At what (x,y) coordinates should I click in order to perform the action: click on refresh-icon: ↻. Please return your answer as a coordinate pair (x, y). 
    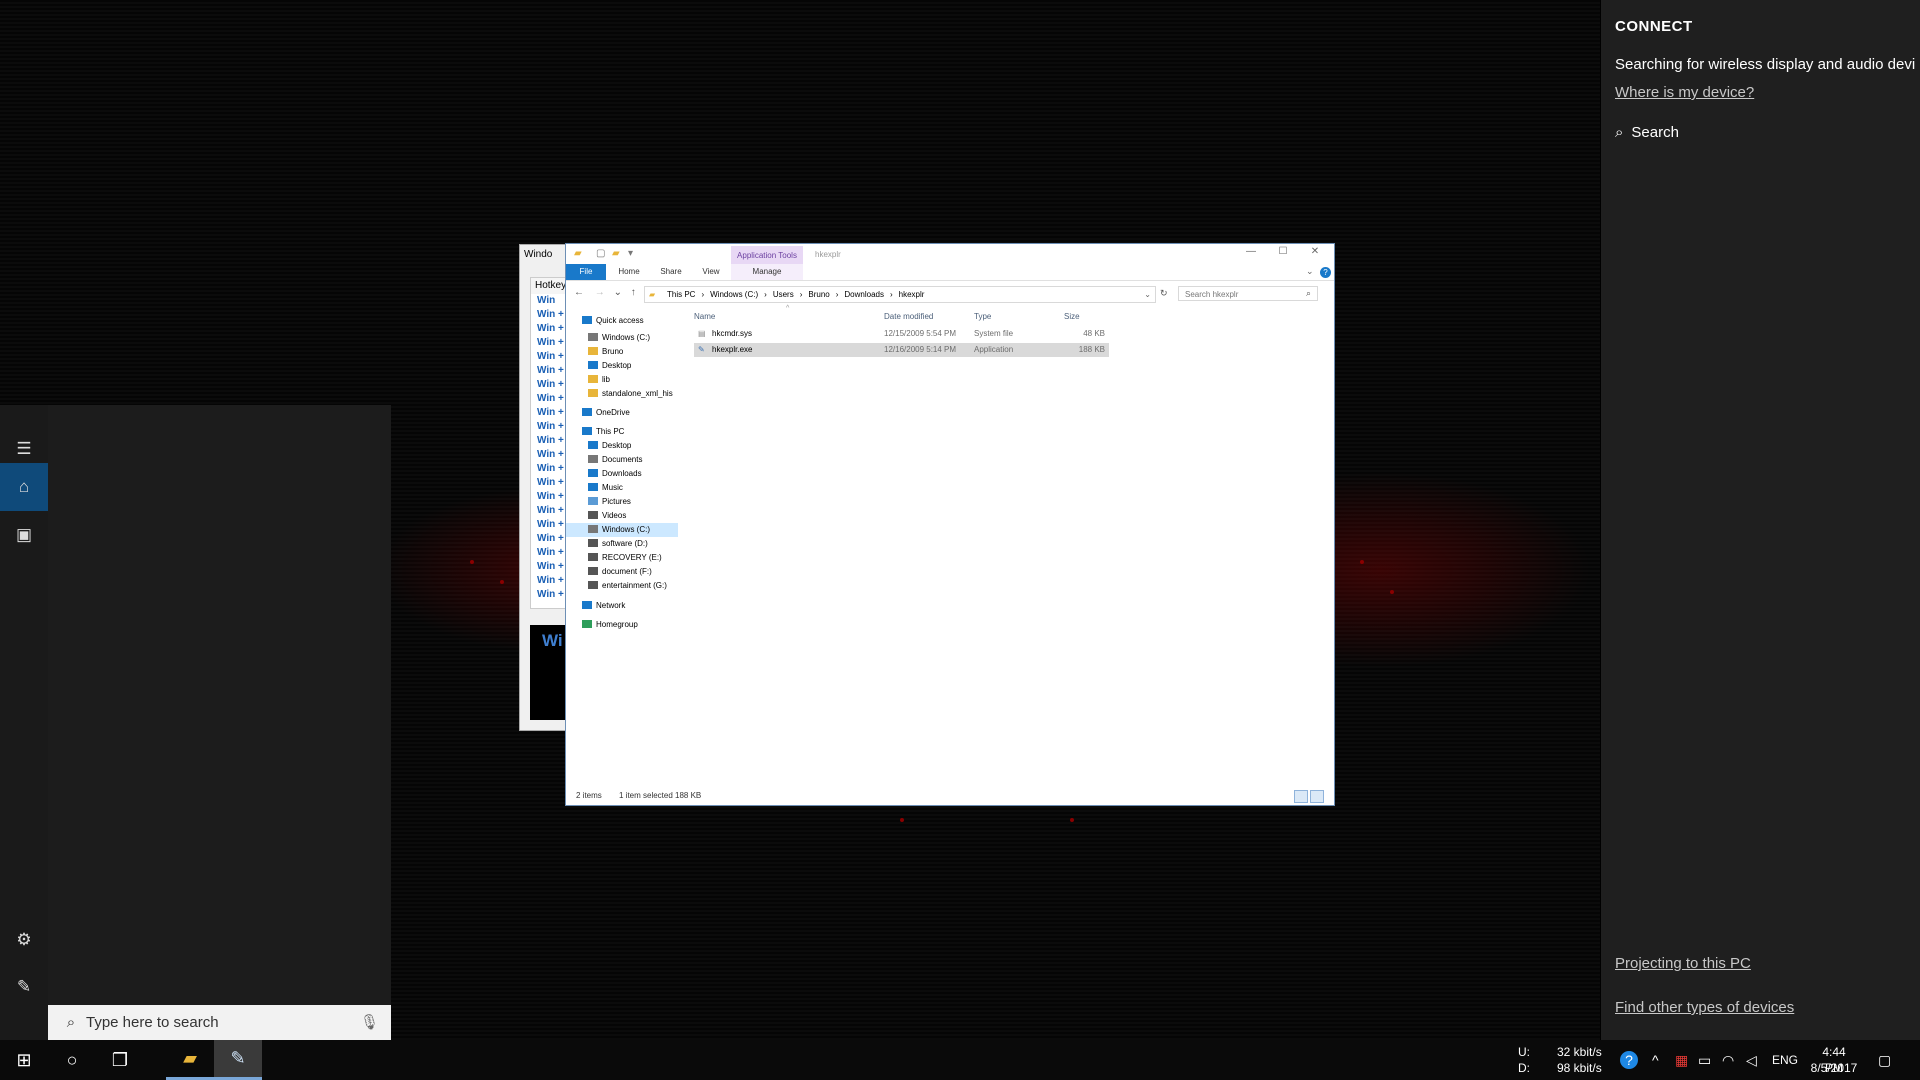
    Looking at the image, I should click on (1164, 293).